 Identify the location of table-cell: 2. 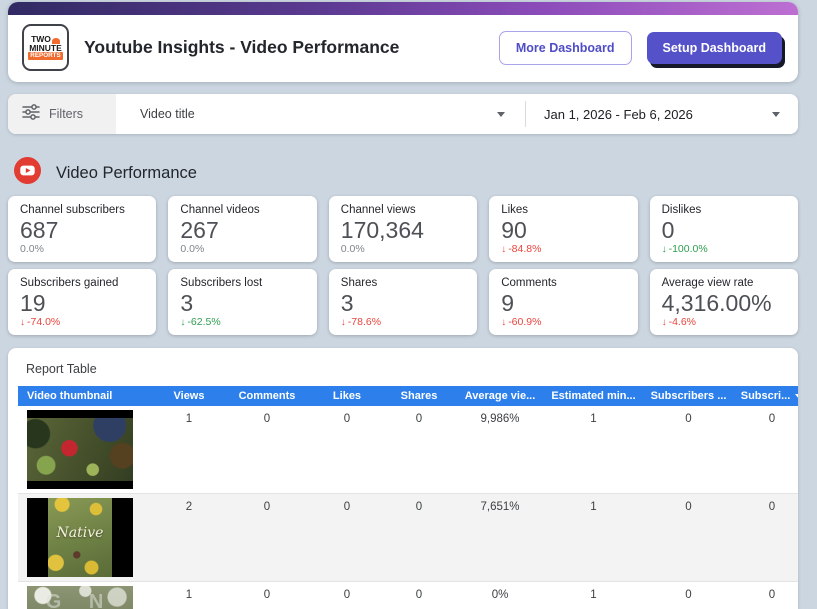
(189, 507).